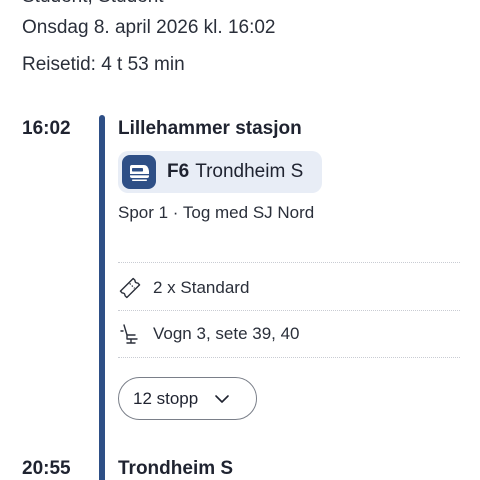 Image resolution: width=480 pixels, height=480 pixels. I want to click on arrival-time: 20:55, so click(46, 468).